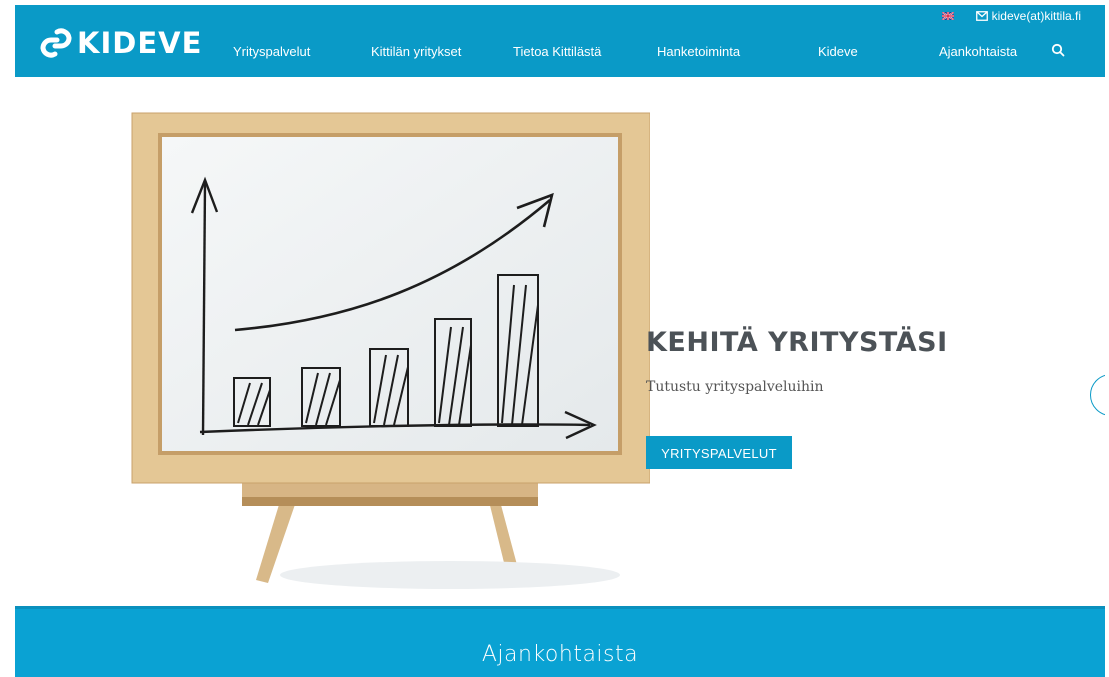 This screenshot has width=1109, height=677. What do you see at coordinates (947, 16) in the screenshot?
I see `flag-uk-icon` at bounding box center [947, 16].